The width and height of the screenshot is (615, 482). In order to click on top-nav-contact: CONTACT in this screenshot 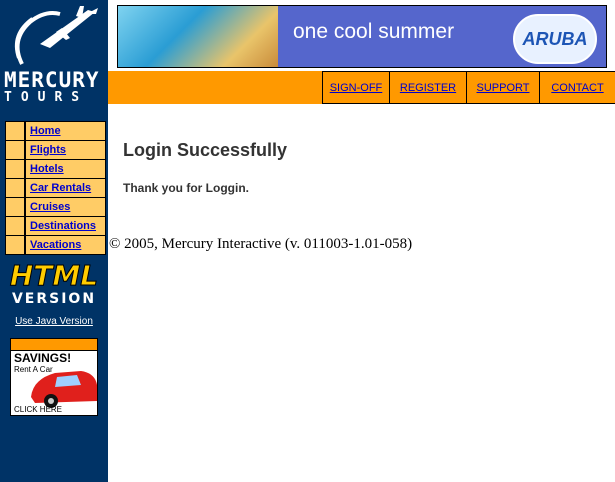, I will do `click(577, 87)`.